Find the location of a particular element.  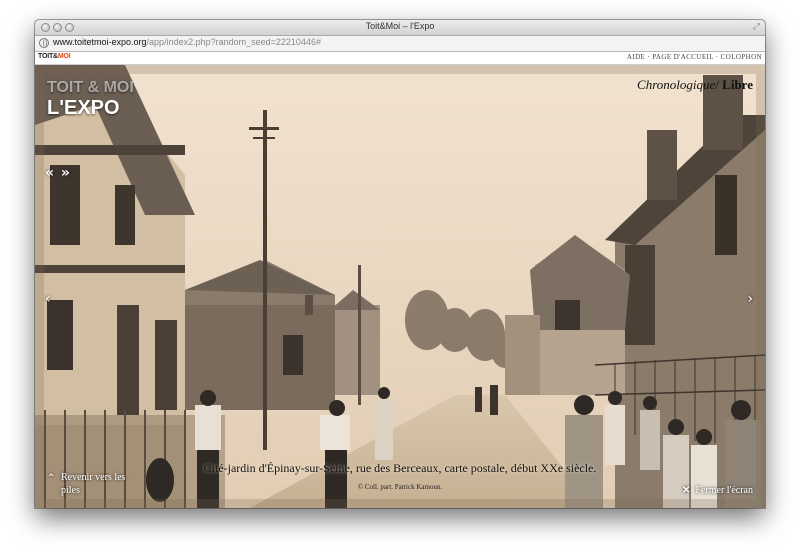

top-nav: AIDE · PAGE D'ACCUEIL · COLOPHON is located at coordinates (694, 57).